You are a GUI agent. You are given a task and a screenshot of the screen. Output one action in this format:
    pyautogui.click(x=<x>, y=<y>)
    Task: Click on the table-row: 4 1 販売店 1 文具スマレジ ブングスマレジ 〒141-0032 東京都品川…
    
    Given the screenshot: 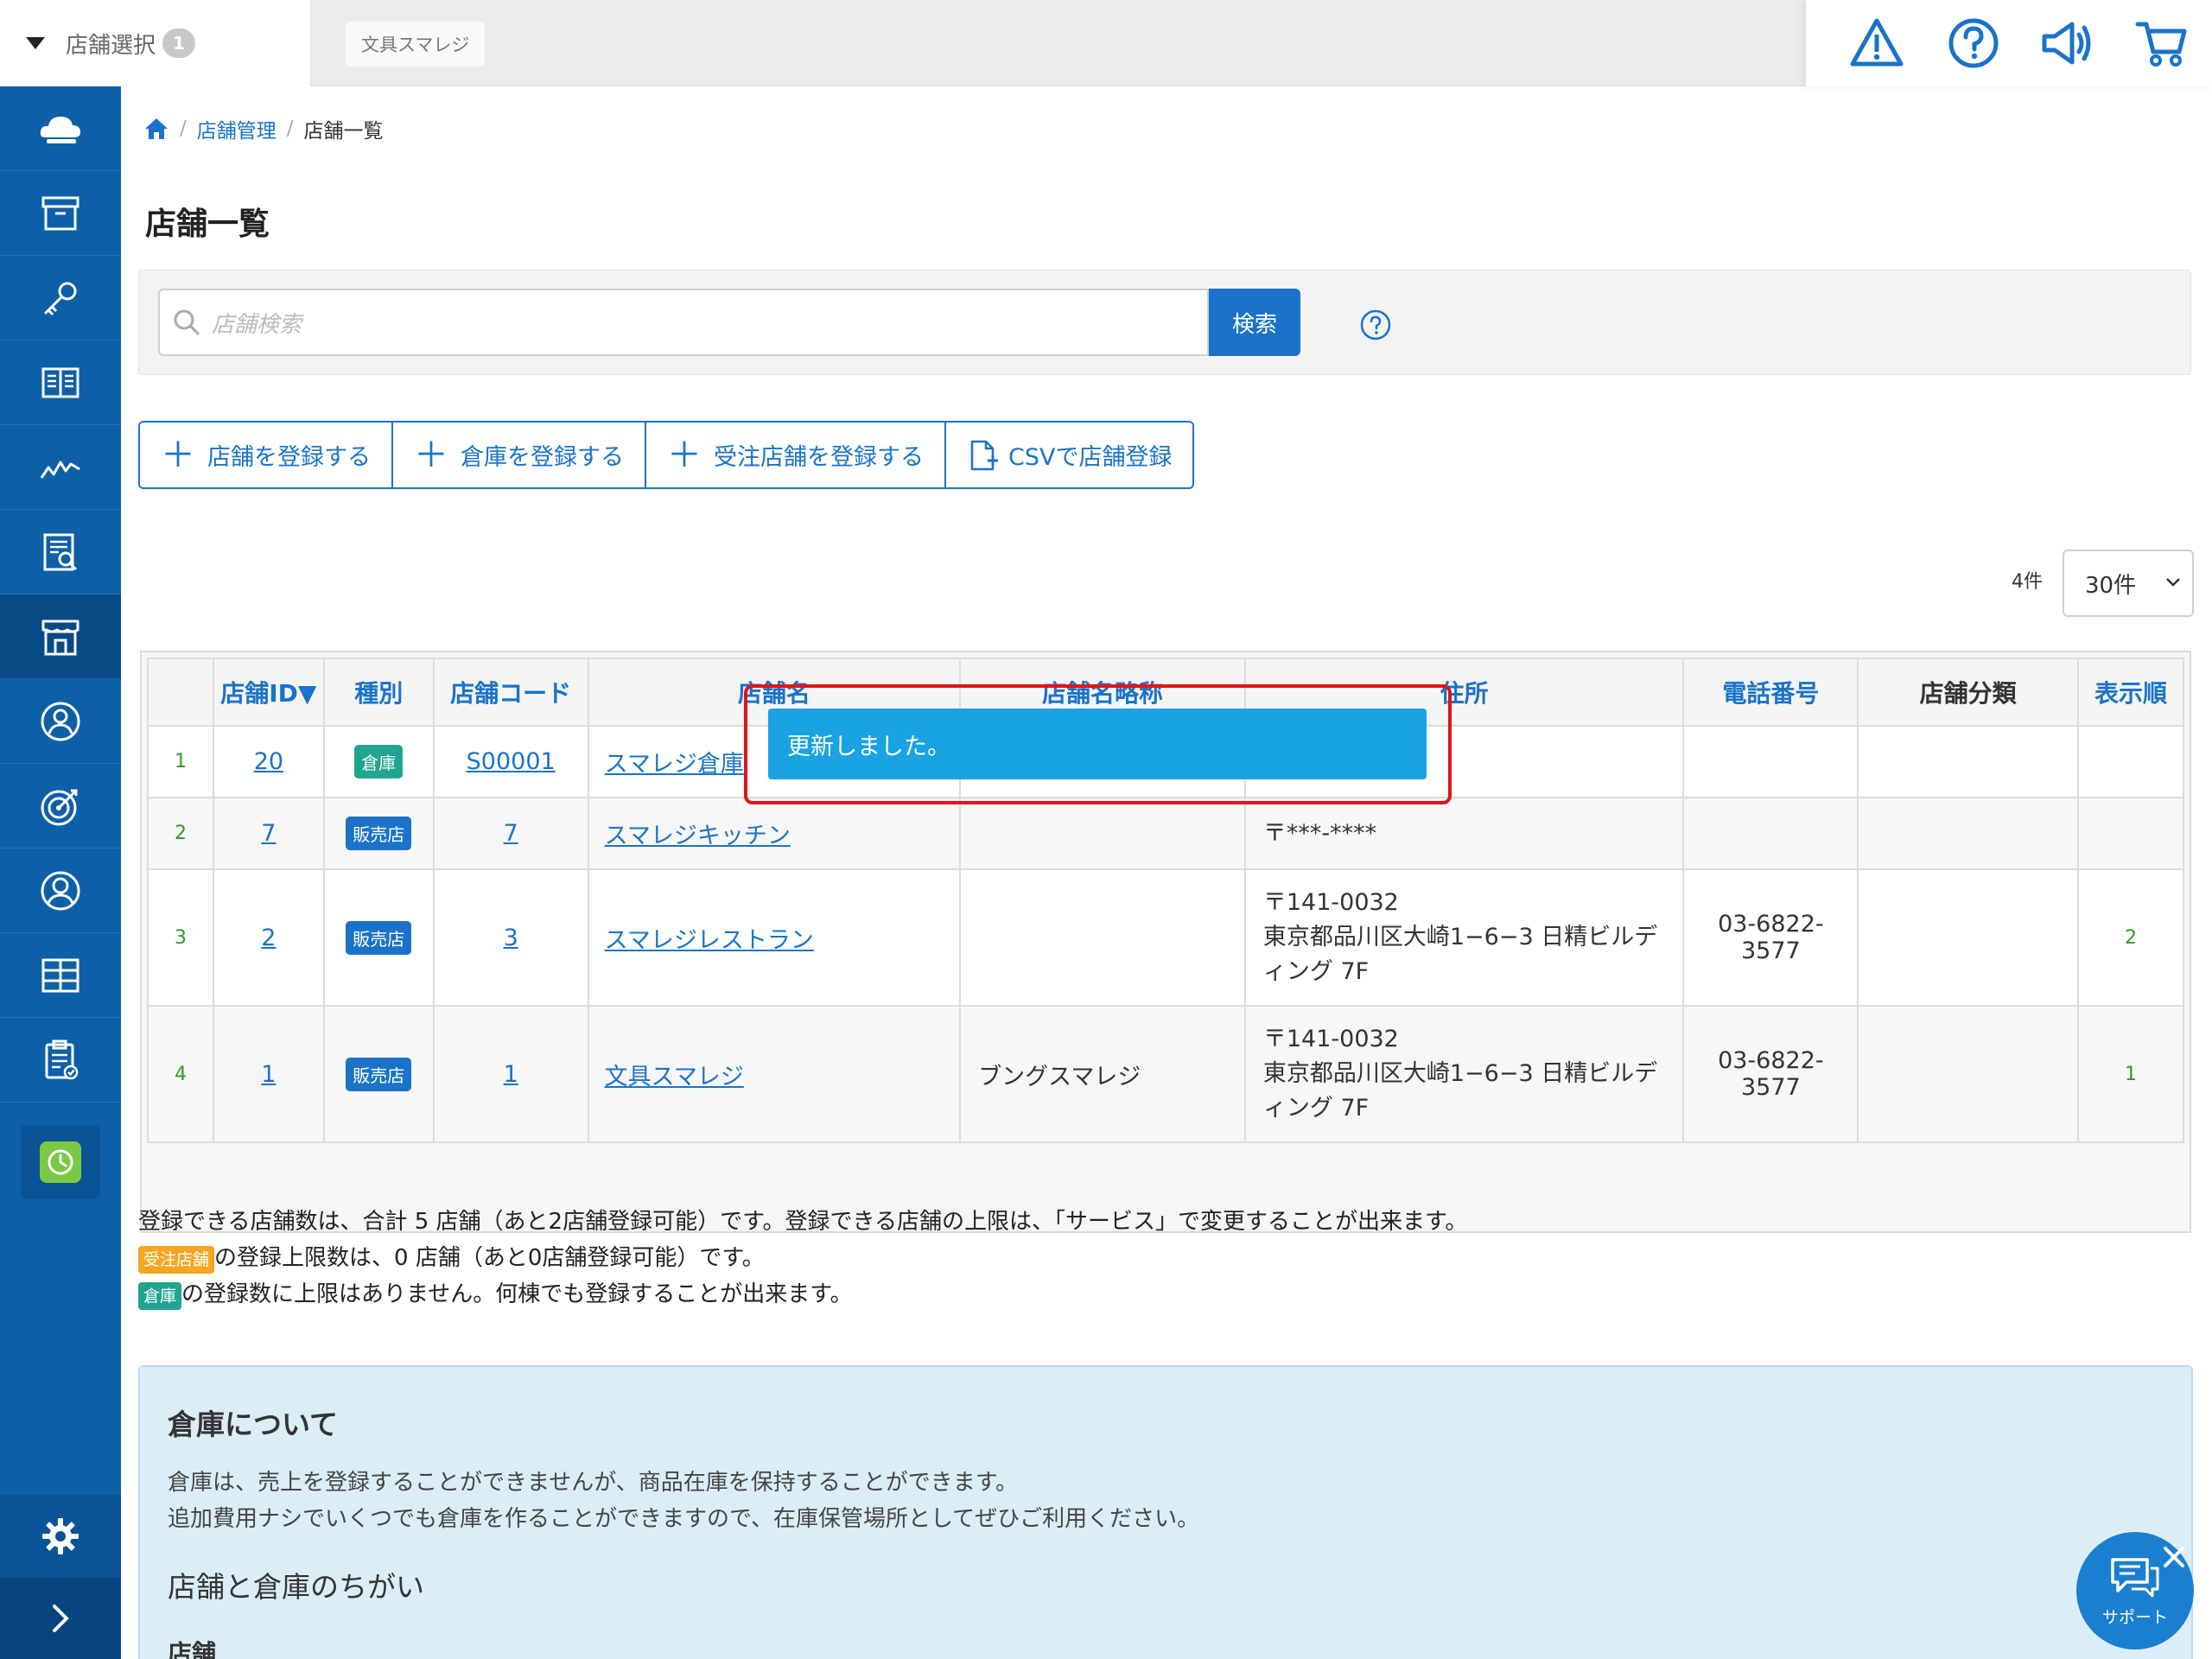 What is the action you would take?
    pyautogui.click(x=1165, y=1074)
    